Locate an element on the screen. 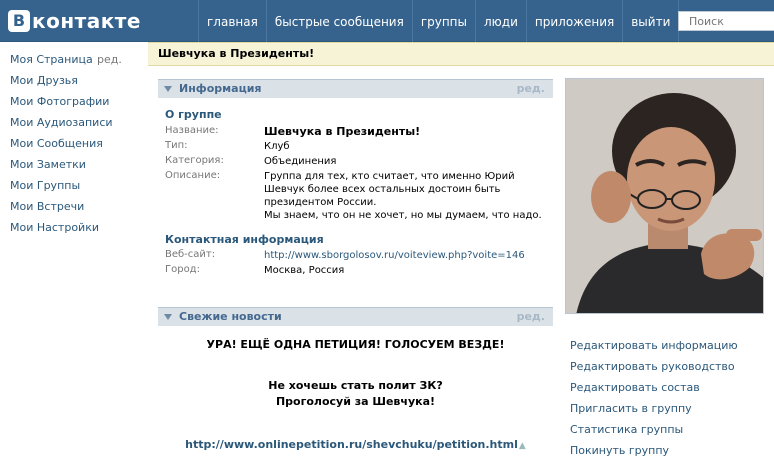 The image size is (774, 471). nav-quick-messages: быстрые сообщения is located at coordinates (338, 21).